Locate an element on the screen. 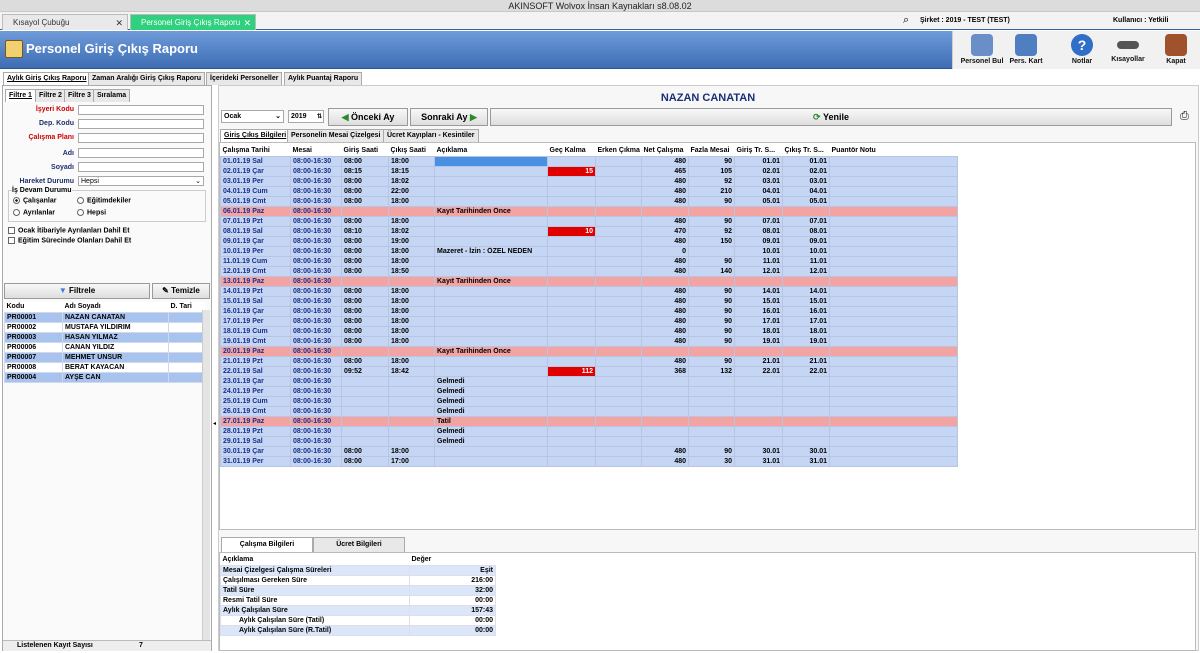 This screenshot has height=653, width=1200. tab-ucret-kayiplari: Ücret Kayıpları - Kesintiler is located at coordinates (431, 135).